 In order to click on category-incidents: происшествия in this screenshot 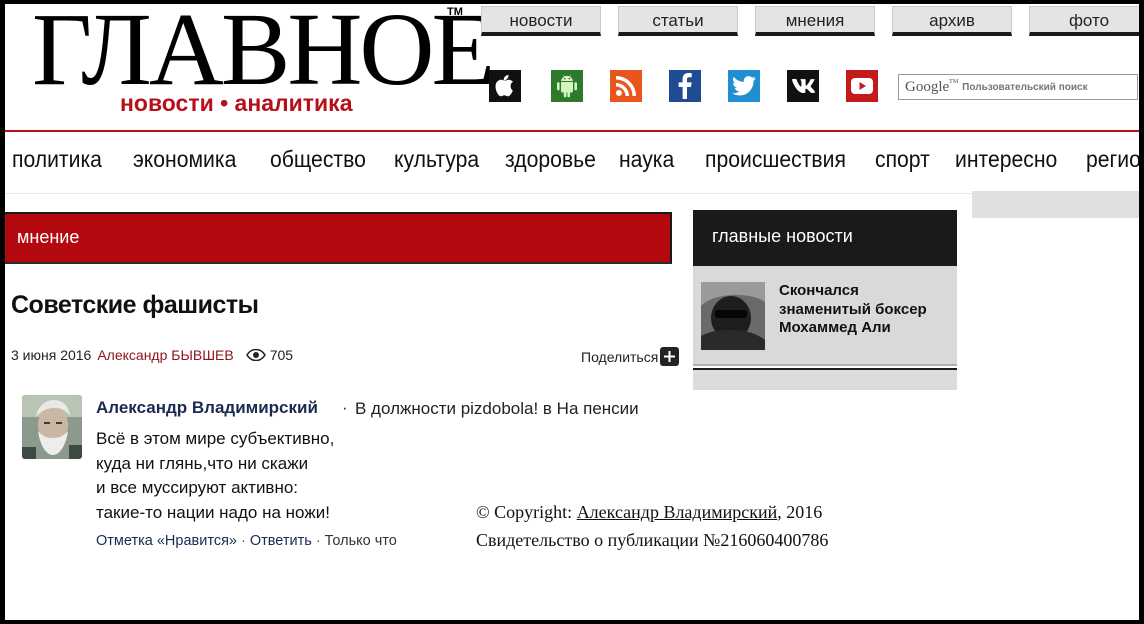, I will do `click(775, 159)`.